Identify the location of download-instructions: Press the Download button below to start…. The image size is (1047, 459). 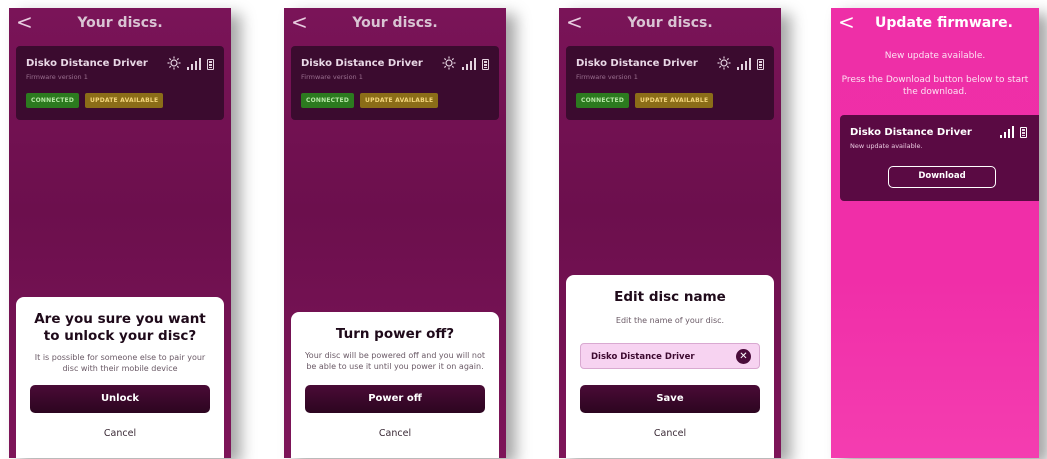
(935, 86).